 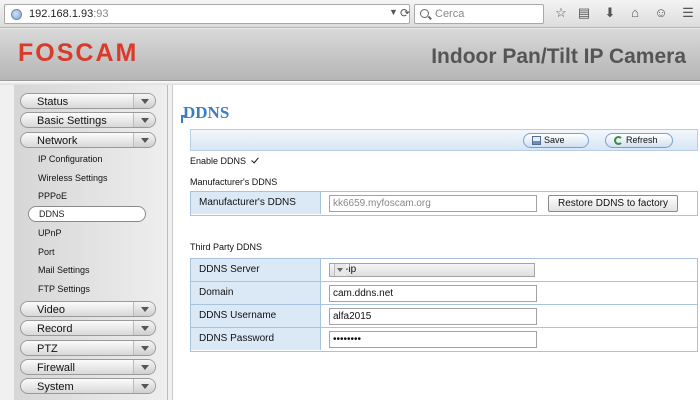 I want to click on browser-toolbar: 192.168.1.93:93 ▼ ⟳ Cerca ☆ ▤ ⬇ ⌂ ☺ ☰, so click(x=350, y=14).